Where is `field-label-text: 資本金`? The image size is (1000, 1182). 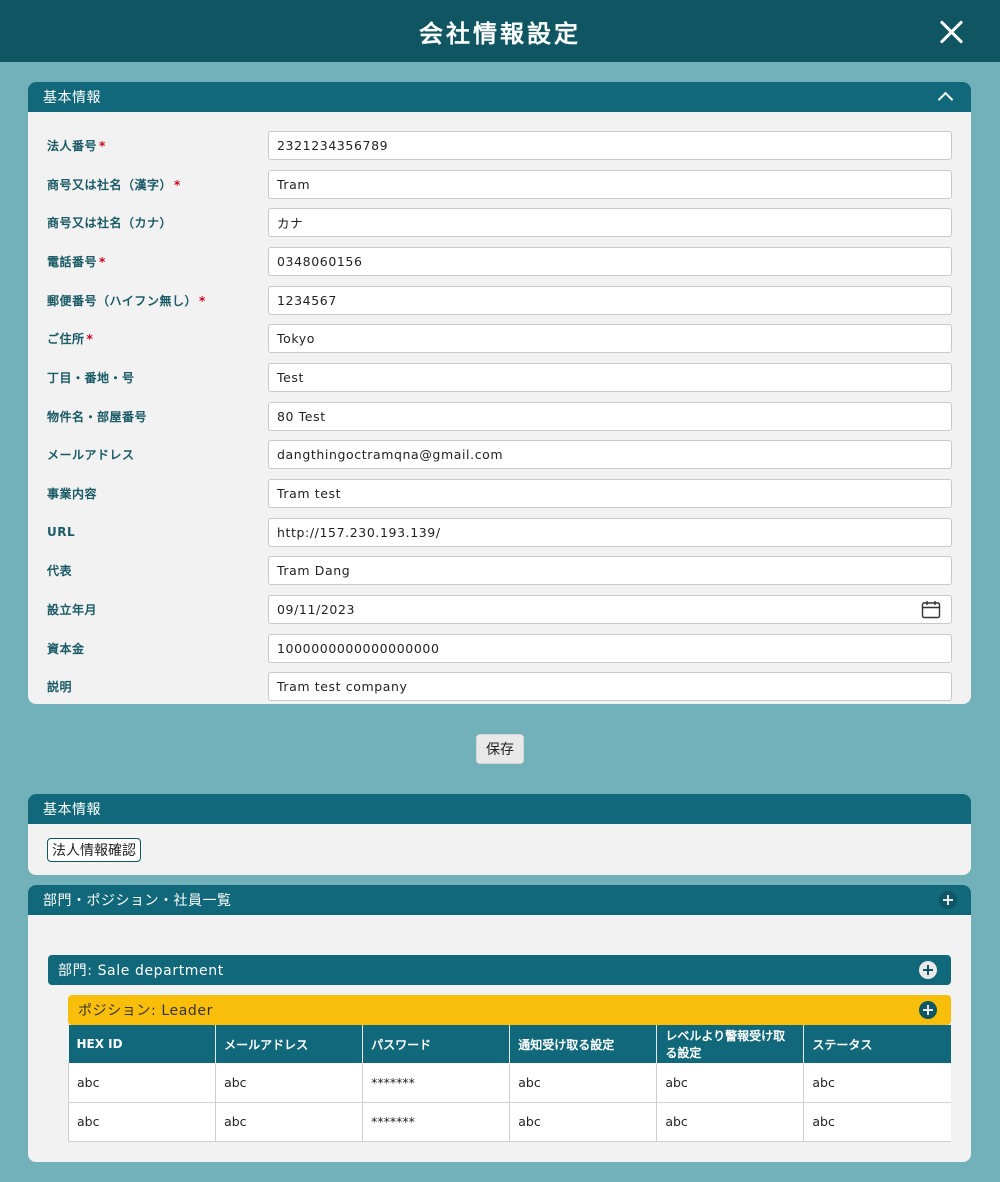
field-label-text: 資本金 is located at coordinates (66, 648).